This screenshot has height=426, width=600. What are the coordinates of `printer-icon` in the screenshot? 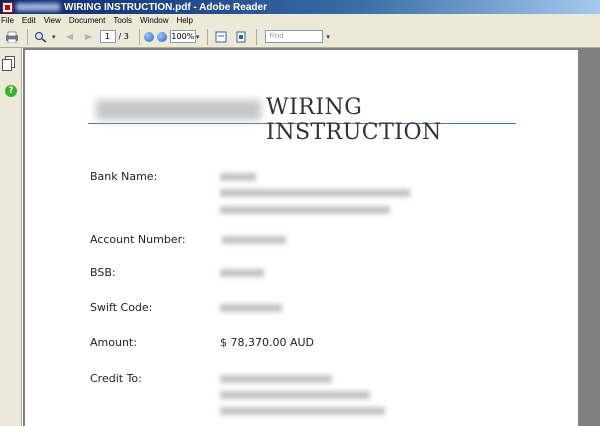 It's located at (12, 37).